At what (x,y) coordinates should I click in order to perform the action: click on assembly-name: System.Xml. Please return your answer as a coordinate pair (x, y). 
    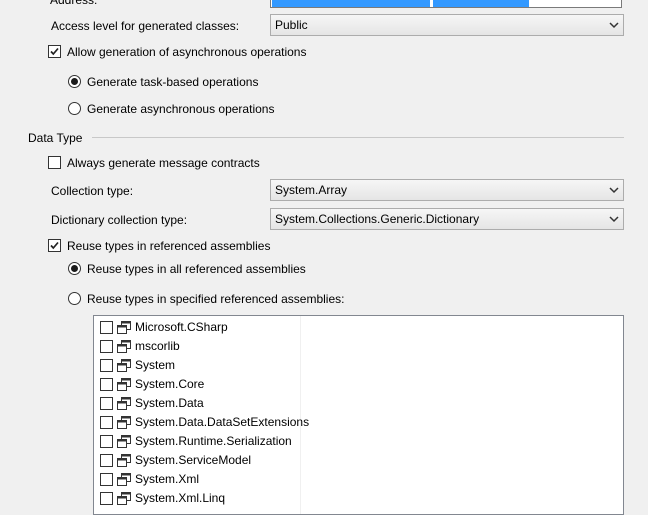
    Looking at the image, I should click on (167, 479).